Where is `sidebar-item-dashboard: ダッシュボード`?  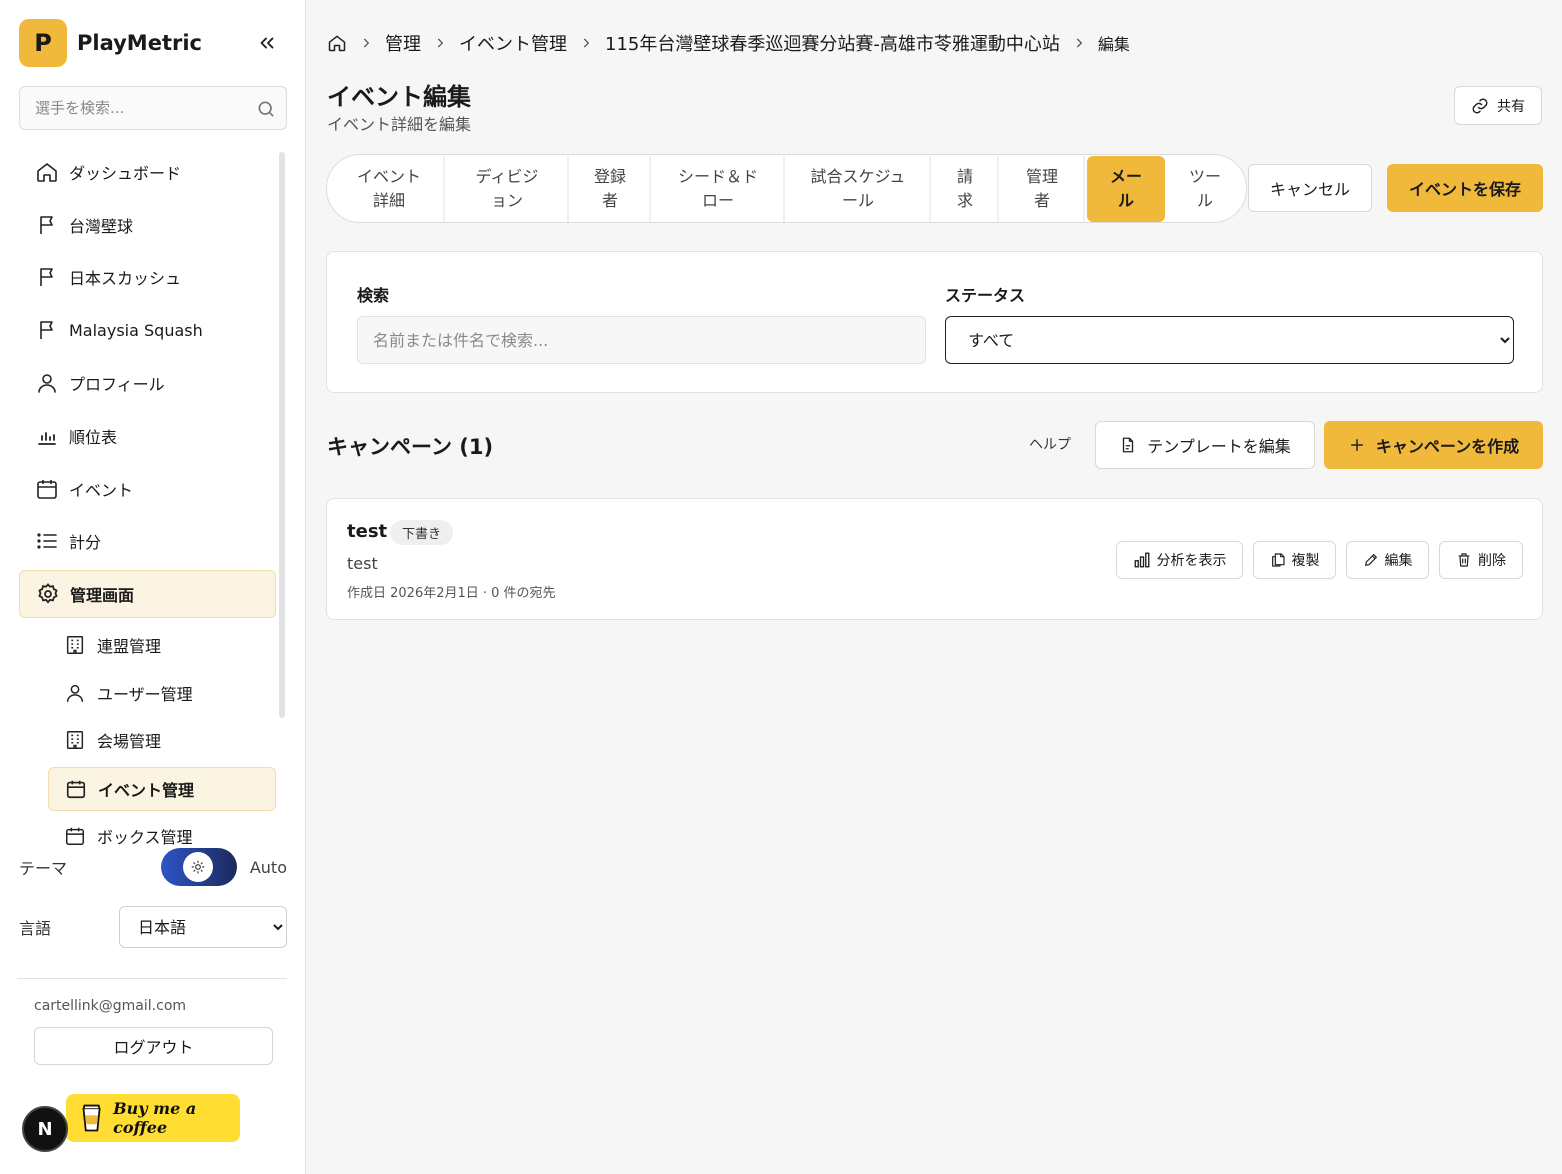 sidebar-item-dashboard: ダッシュボード is located at coordinates (147, 172).